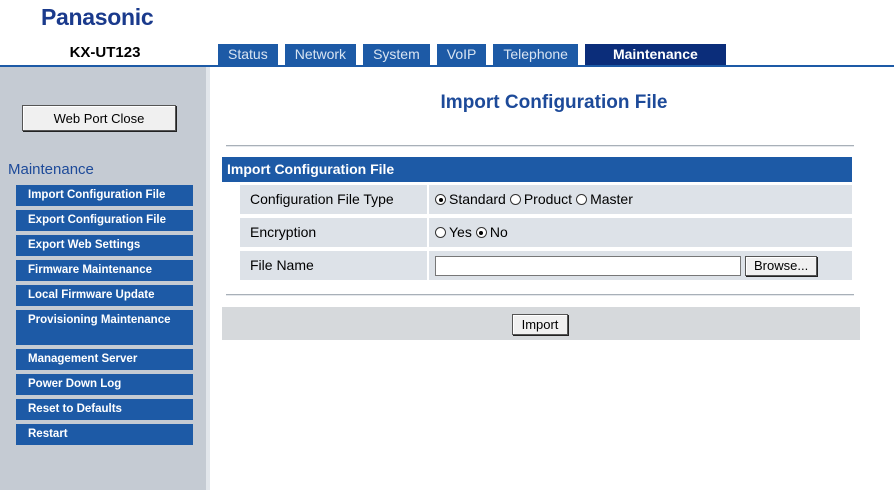 The image size is (894, 490). Describe the element at coordinates (535, 54) in the screenshot. I see `tab-telephone: Telephone` at that location.